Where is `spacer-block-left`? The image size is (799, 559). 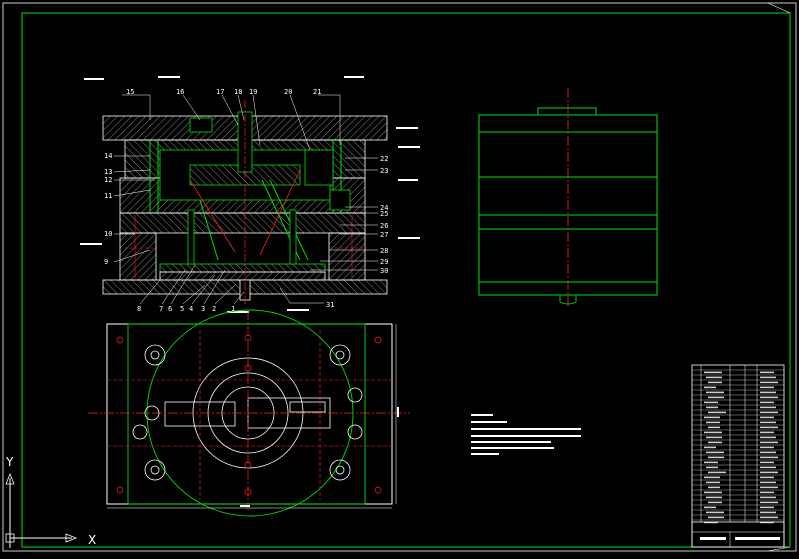
spacer-block-left is located at coordinates (138, 256).